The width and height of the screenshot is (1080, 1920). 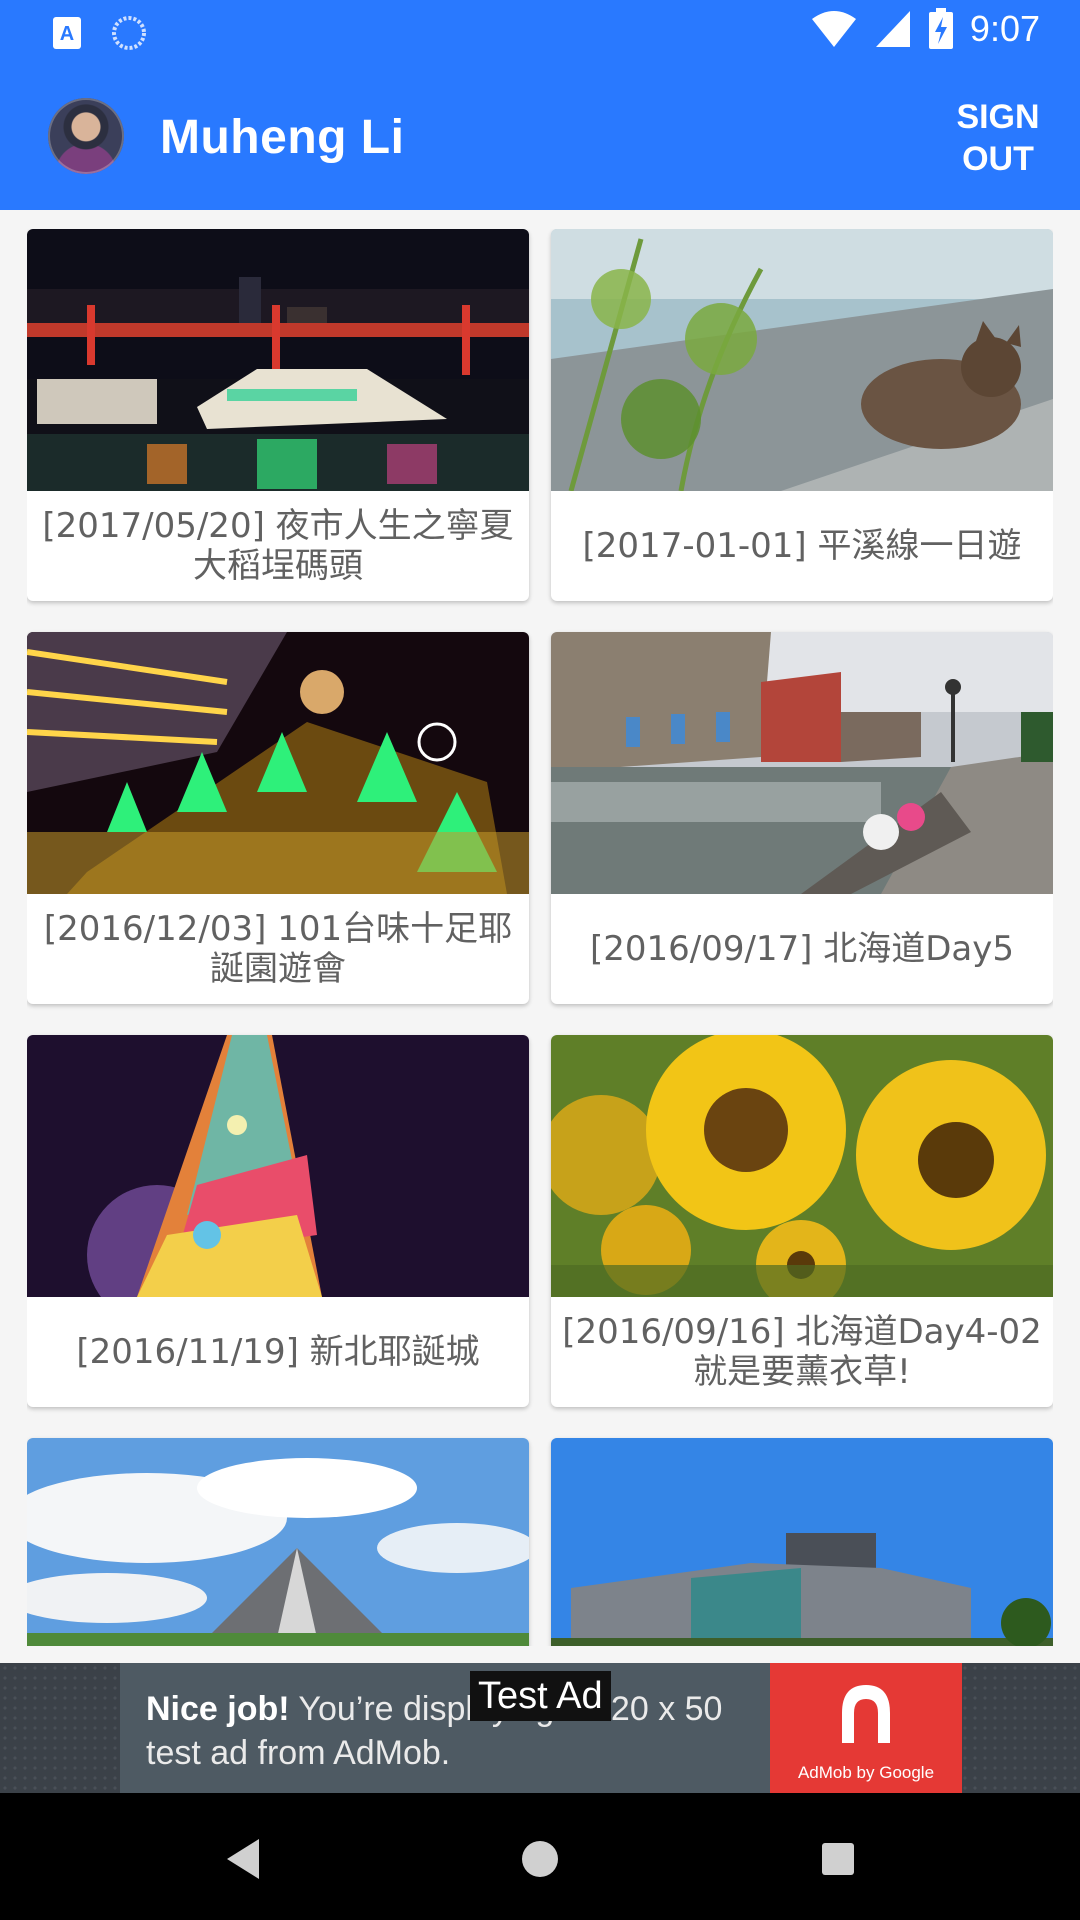 I want to click on navigation-bar, so click(x=540, y=1856).